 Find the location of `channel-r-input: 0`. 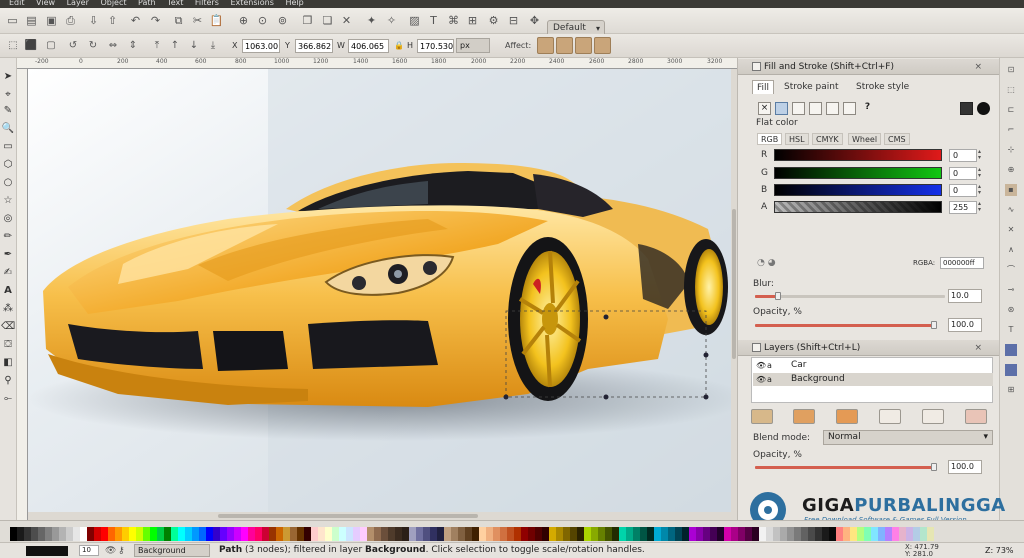

channel-r-input: 0 is located at coordinates (963, 155).